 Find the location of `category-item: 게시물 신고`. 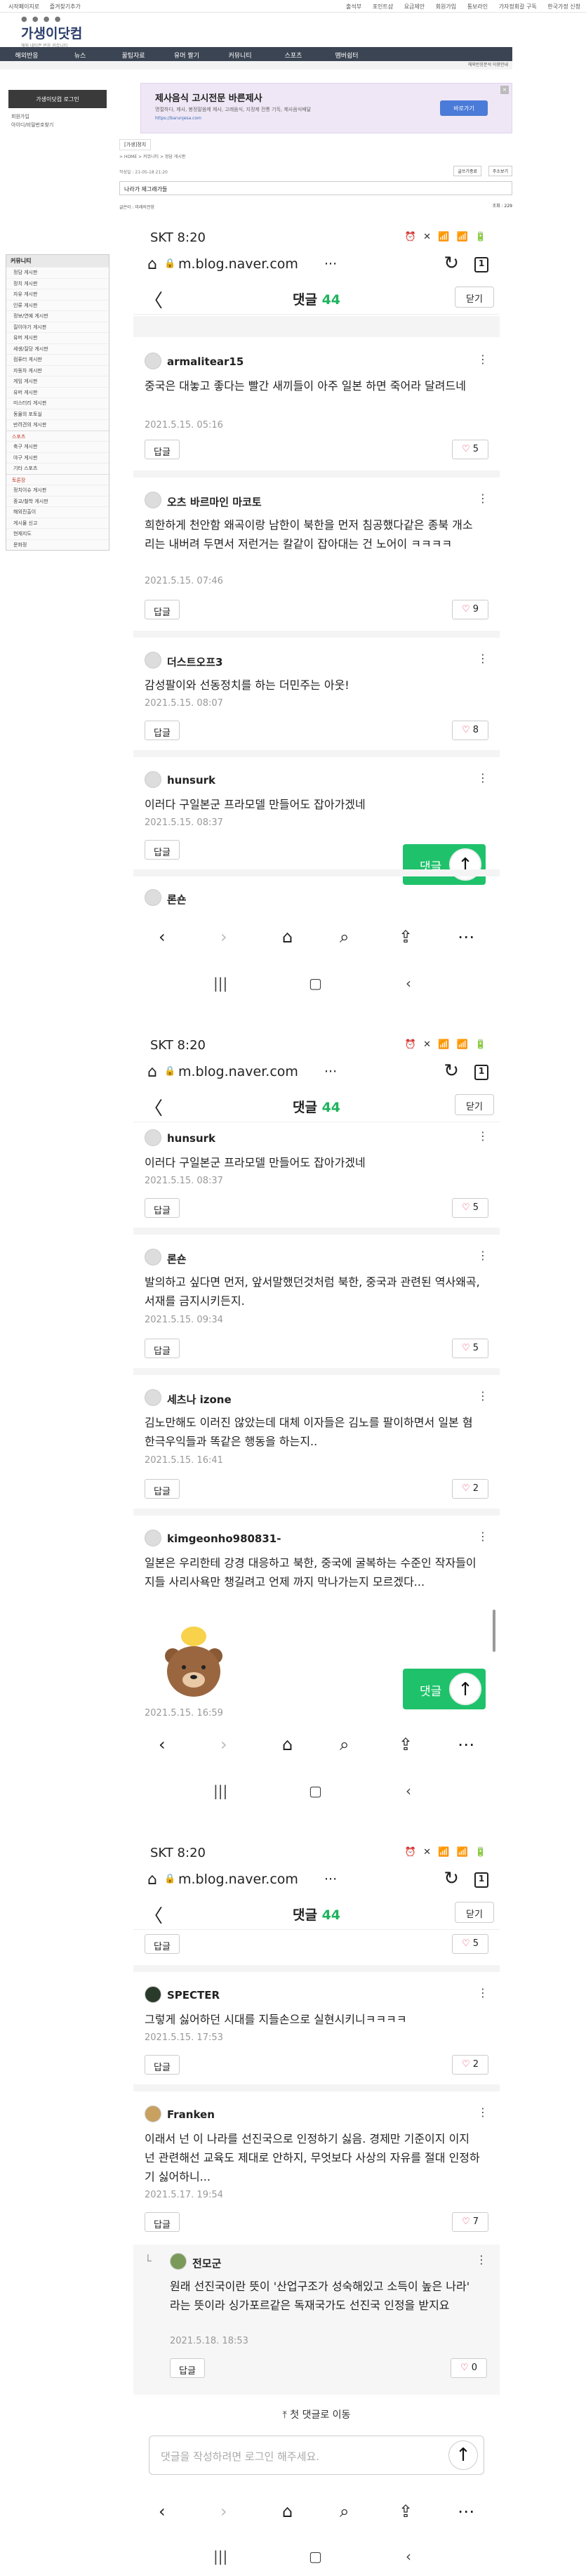

category-item: 게시물 신고 is located at coordinates (57, 523).